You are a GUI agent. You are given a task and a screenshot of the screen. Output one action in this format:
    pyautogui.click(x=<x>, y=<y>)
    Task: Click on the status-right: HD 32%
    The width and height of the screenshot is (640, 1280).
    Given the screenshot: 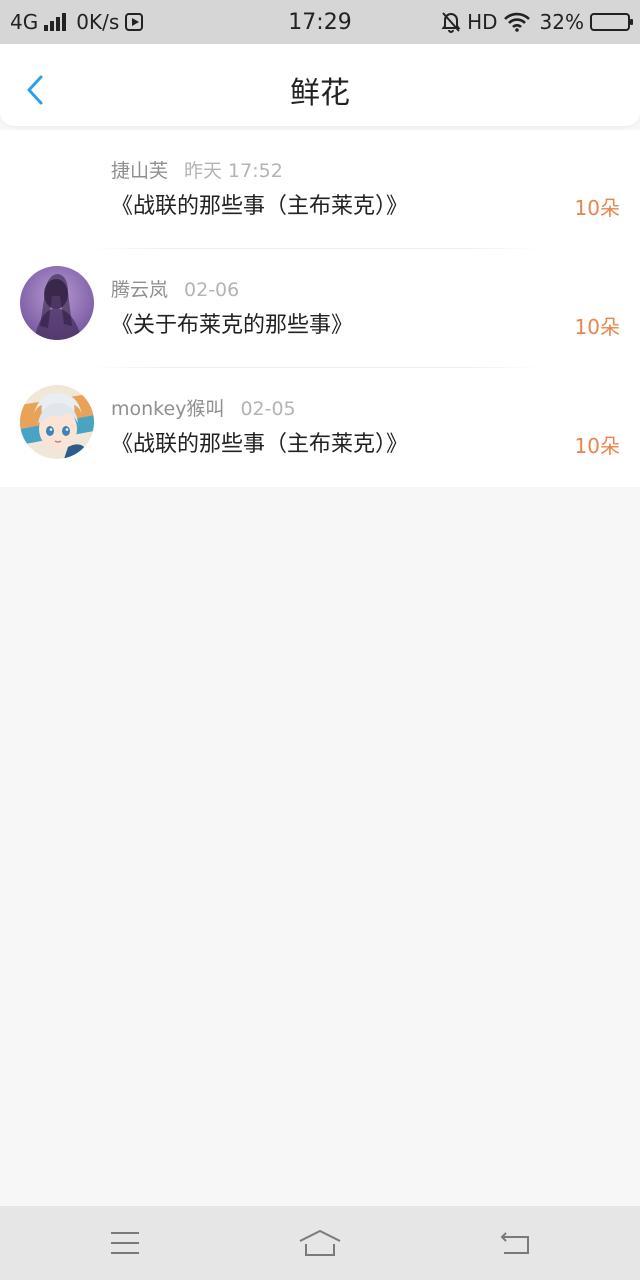 What is the action you would take?
    pyautogui.click(x=537, y=22)
    